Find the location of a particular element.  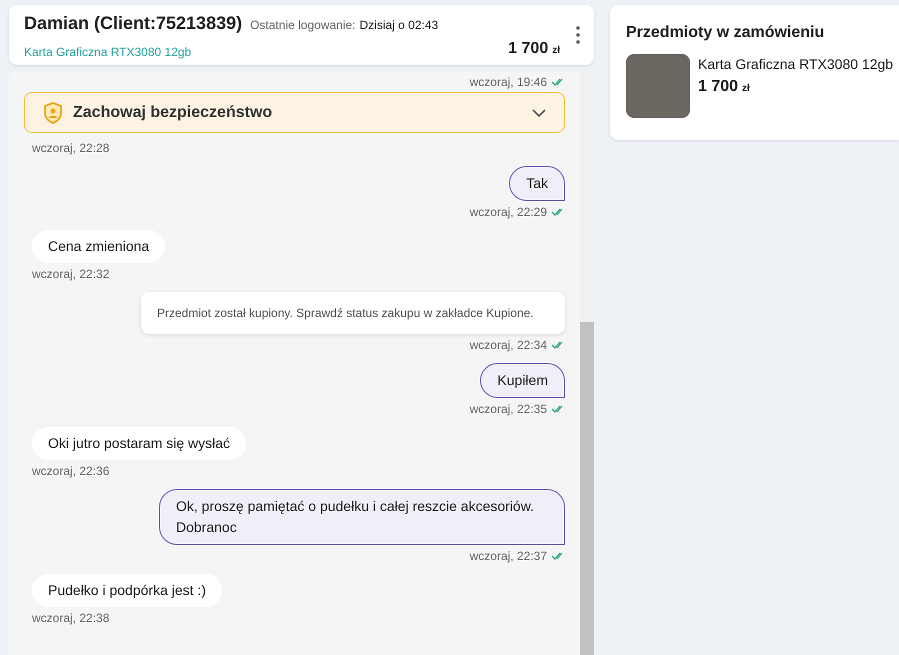

sent-message-bubble: Ok, proszę pamiętać o pudełku i całej reszcie akcesoriów. Dobranoc is located at coordinates (362, 517).